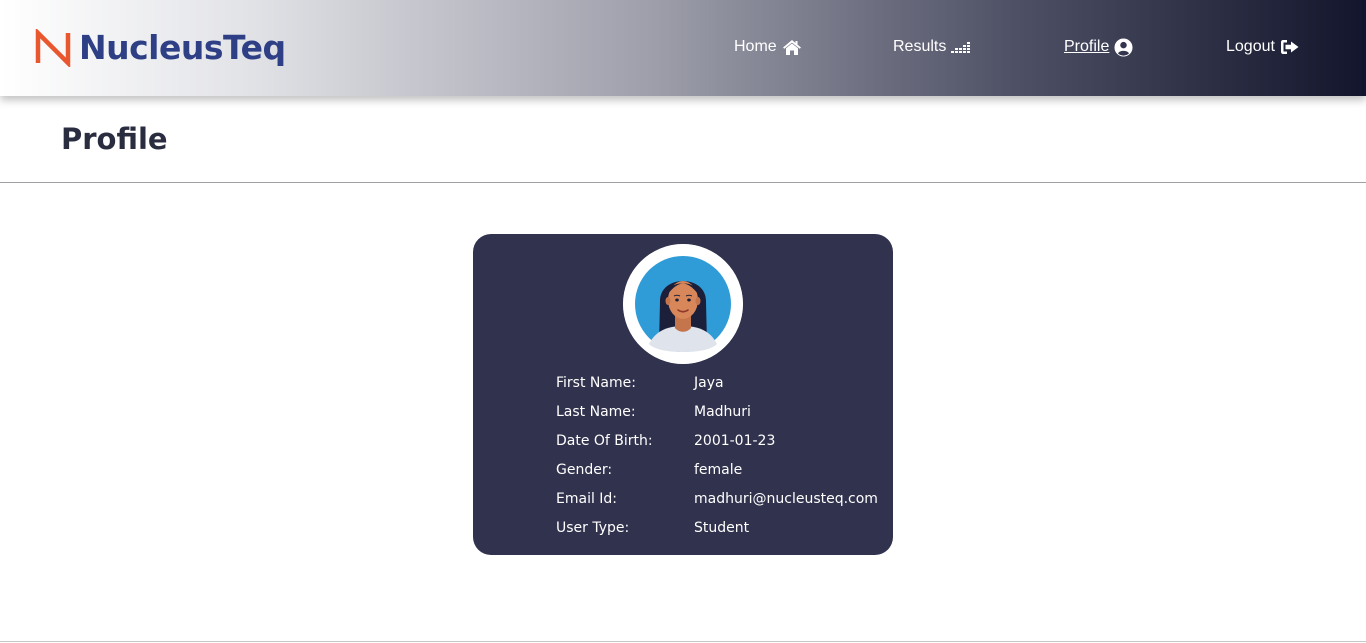 Image resolution: width=1366 pixels, height=643 pixels. What do you see at coordinates (722, 528) in the screenshot?
I see `user-type-value: Student` at bounding box center [722, 528].